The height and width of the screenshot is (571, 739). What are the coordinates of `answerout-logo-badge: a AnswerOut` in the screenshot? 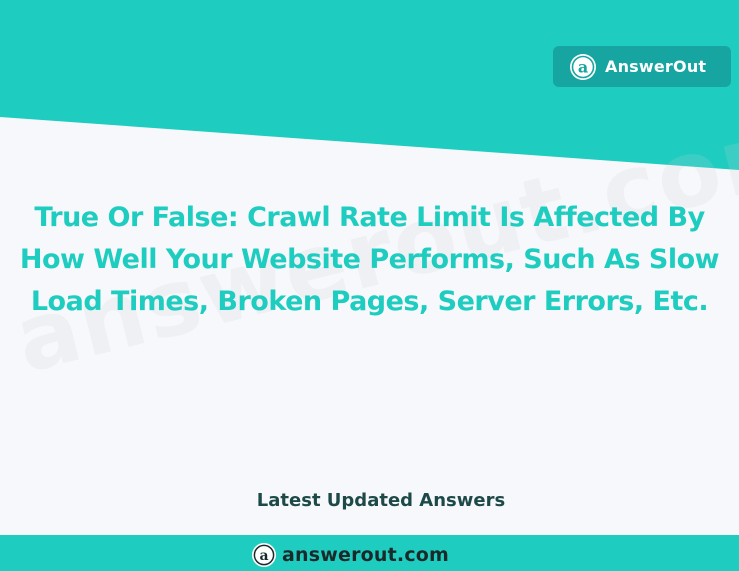 It's located at (642, 66).